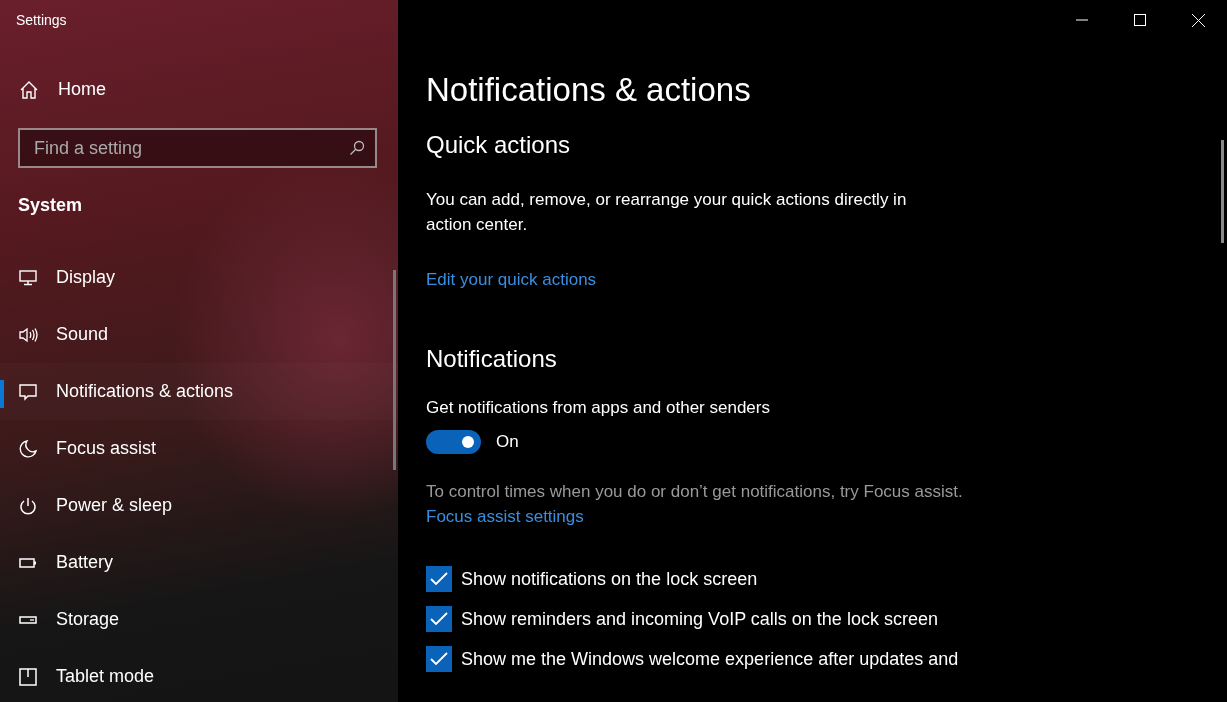 The width and height of the screenshot is (1227, 702). I want to click on section-heading: Notifications, so click(492, 359).